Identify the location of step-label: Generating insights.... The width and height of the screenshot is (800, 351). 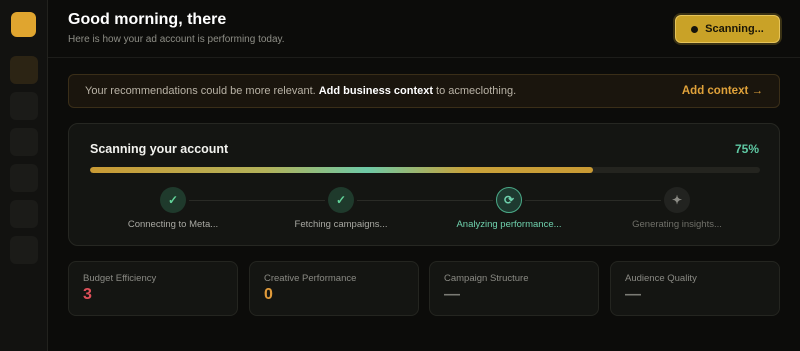
(677, 224).